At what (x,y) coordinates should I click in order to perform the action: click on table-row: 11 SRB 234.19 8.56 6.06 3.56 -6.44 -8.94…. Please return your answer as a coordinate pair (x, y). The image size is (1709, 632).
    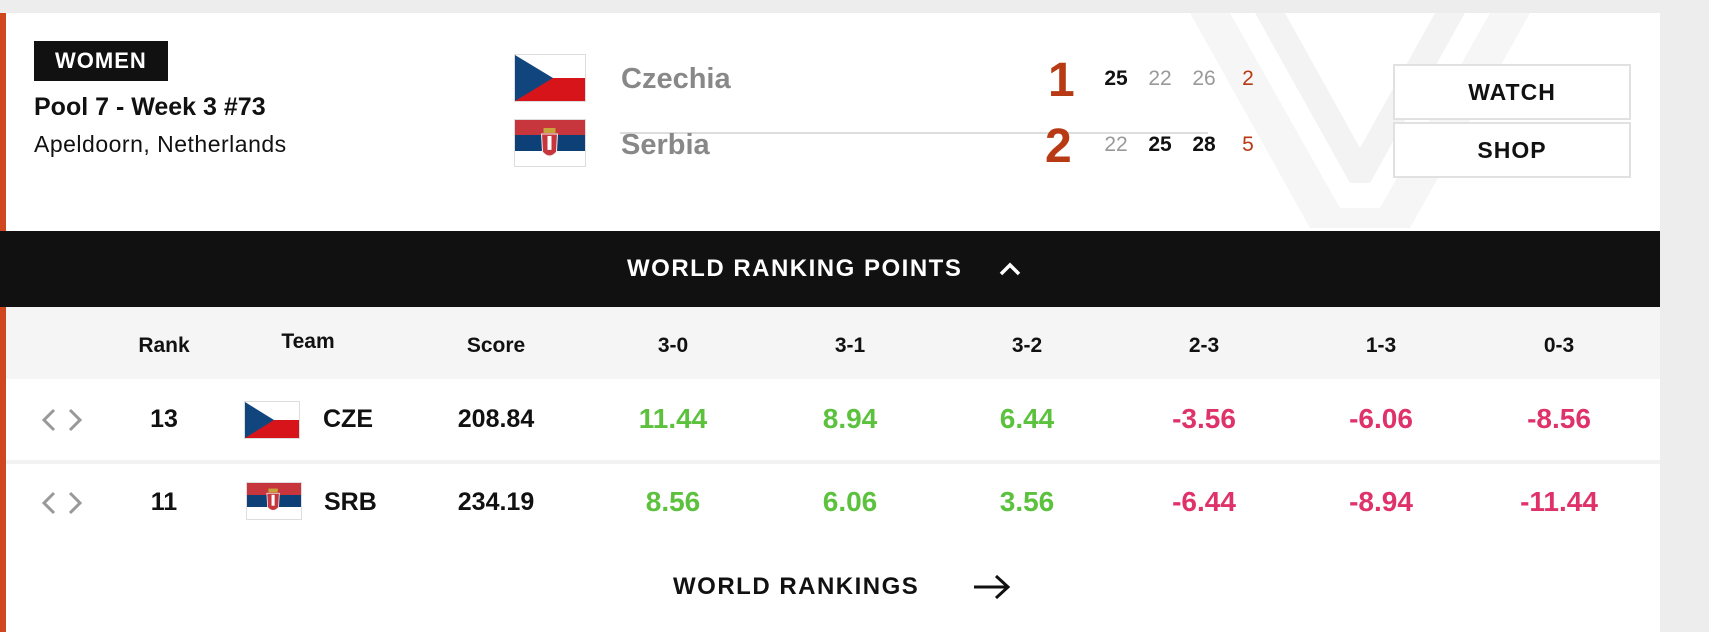
    Looking at the image, I should click on (833, 505).